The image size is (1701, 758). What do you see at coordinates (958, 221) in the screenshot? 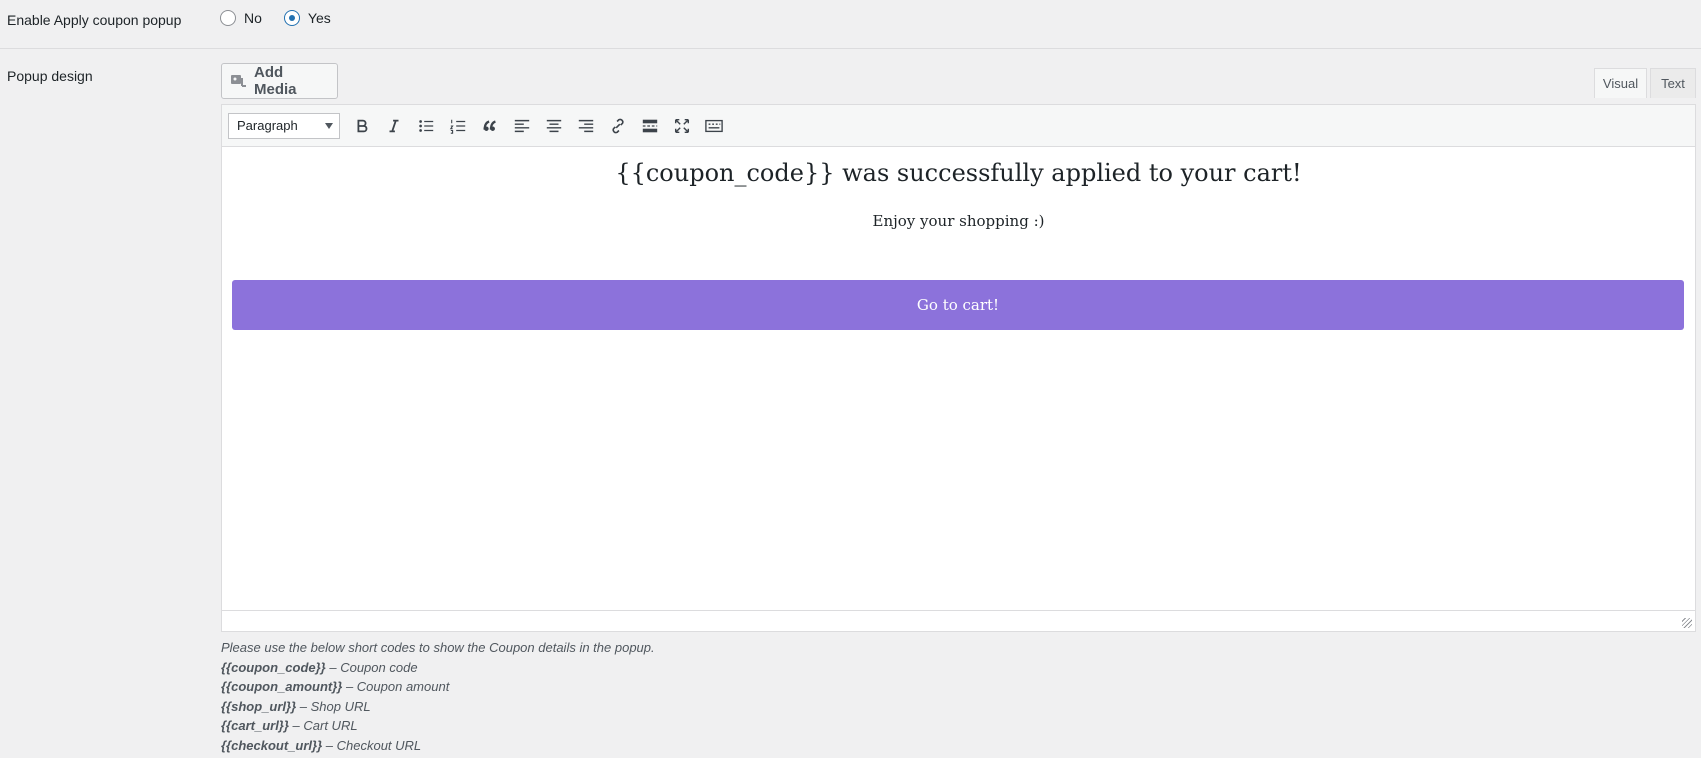
I see `popup-subtext: Enjoy your shopping :)` at bounding box center [958, 221].